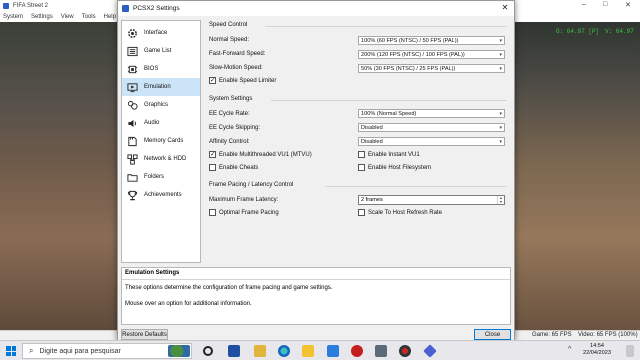 The height and width of the screenshot is (360, 640). I want to click on normal-speed-select: 100% (60 FPS (NTSC) / 50 FPS (PAL)) ▾, so click(431, 40).